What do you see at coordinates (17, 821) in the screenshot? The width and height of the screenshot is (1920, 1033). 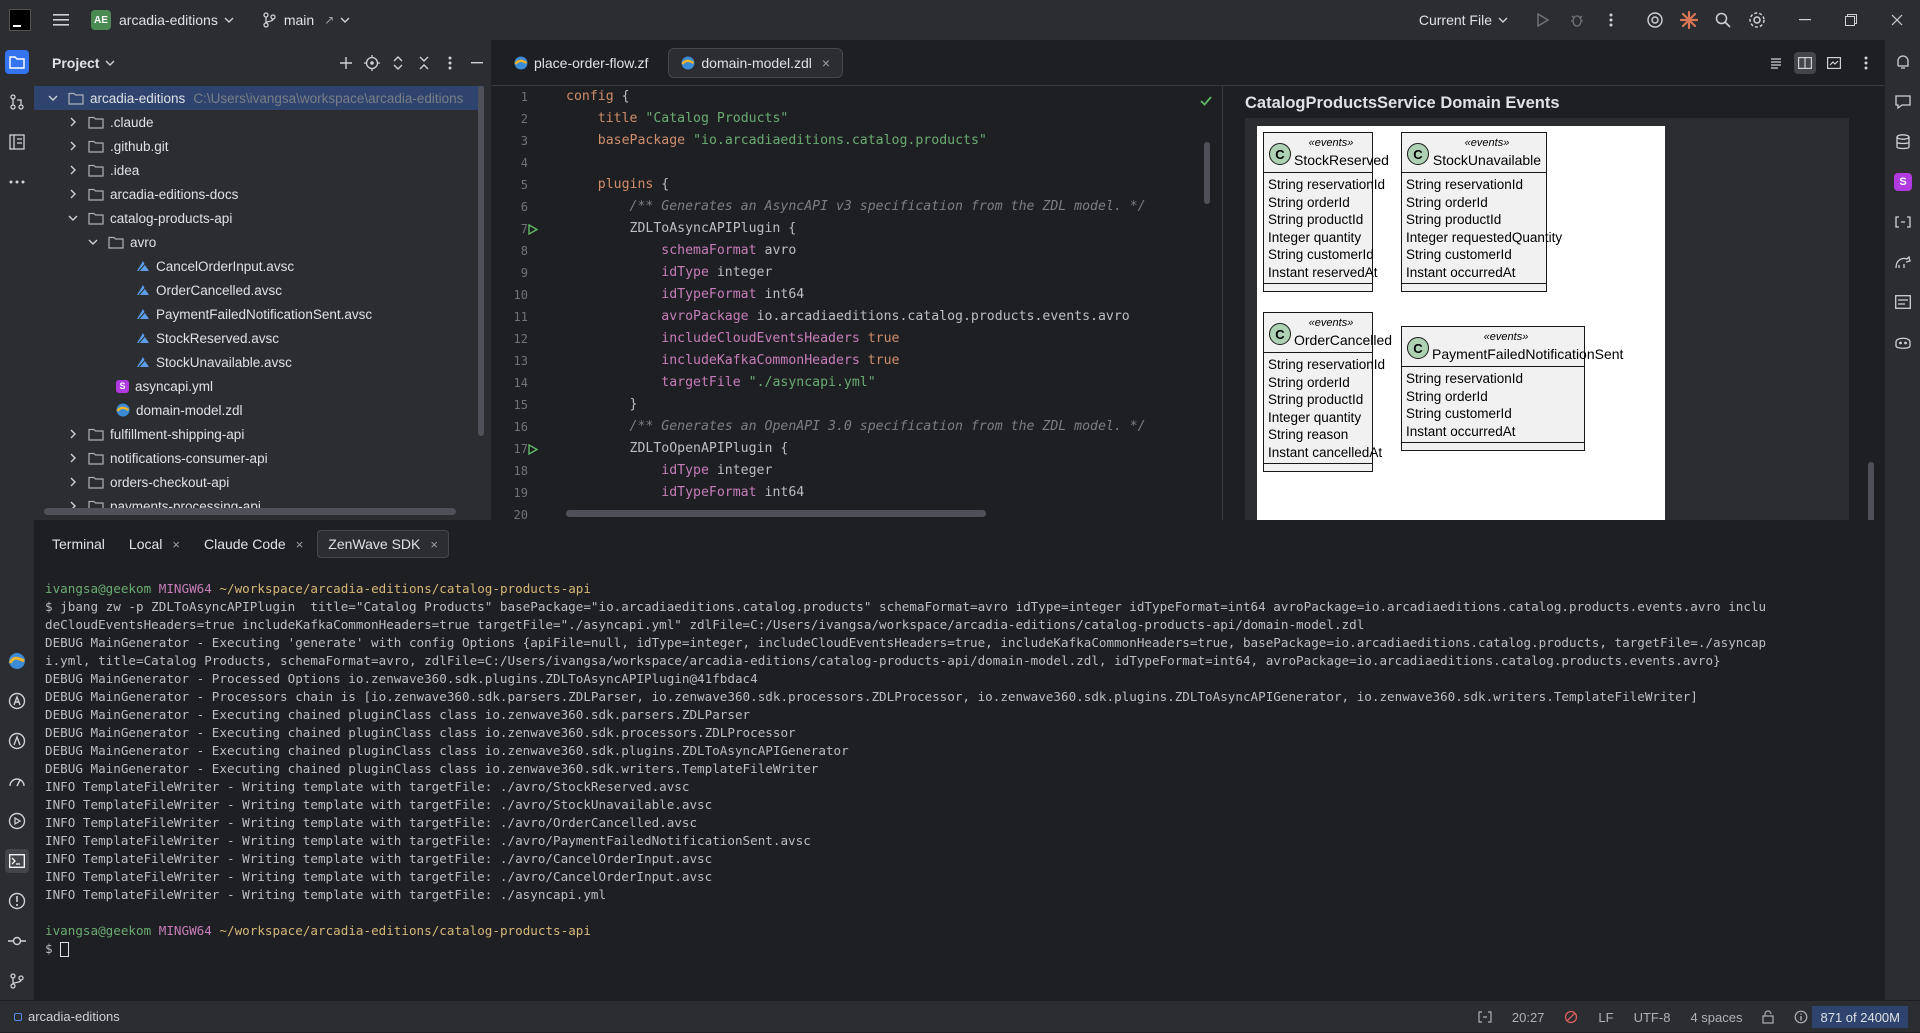 I see `services-icon` at bounding box center [17, 821].